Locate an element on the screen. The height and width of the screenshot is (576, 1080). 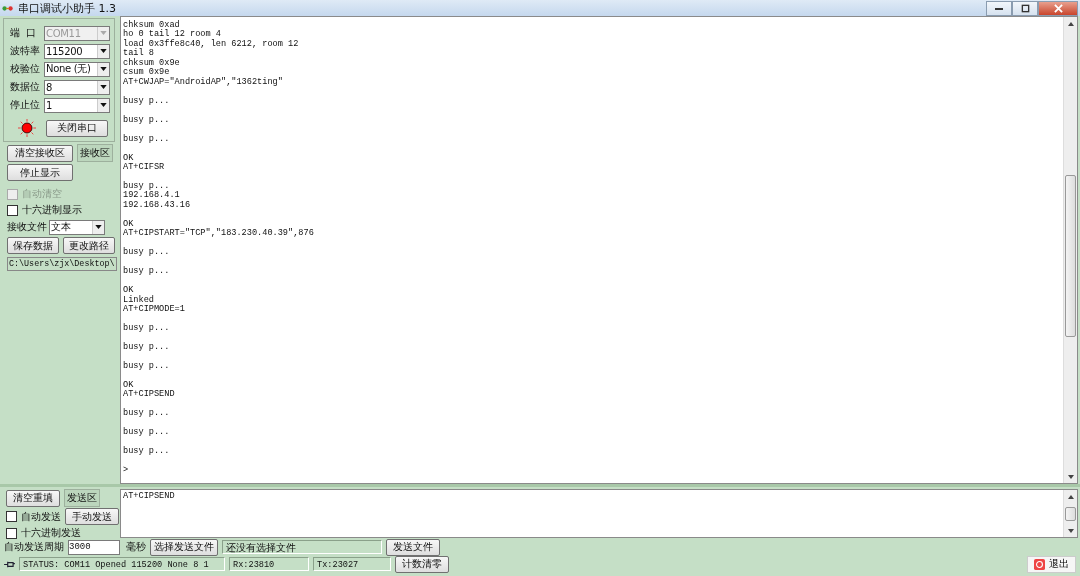
receive-file-label: 接收文件 is located at coordinates (27, 227).